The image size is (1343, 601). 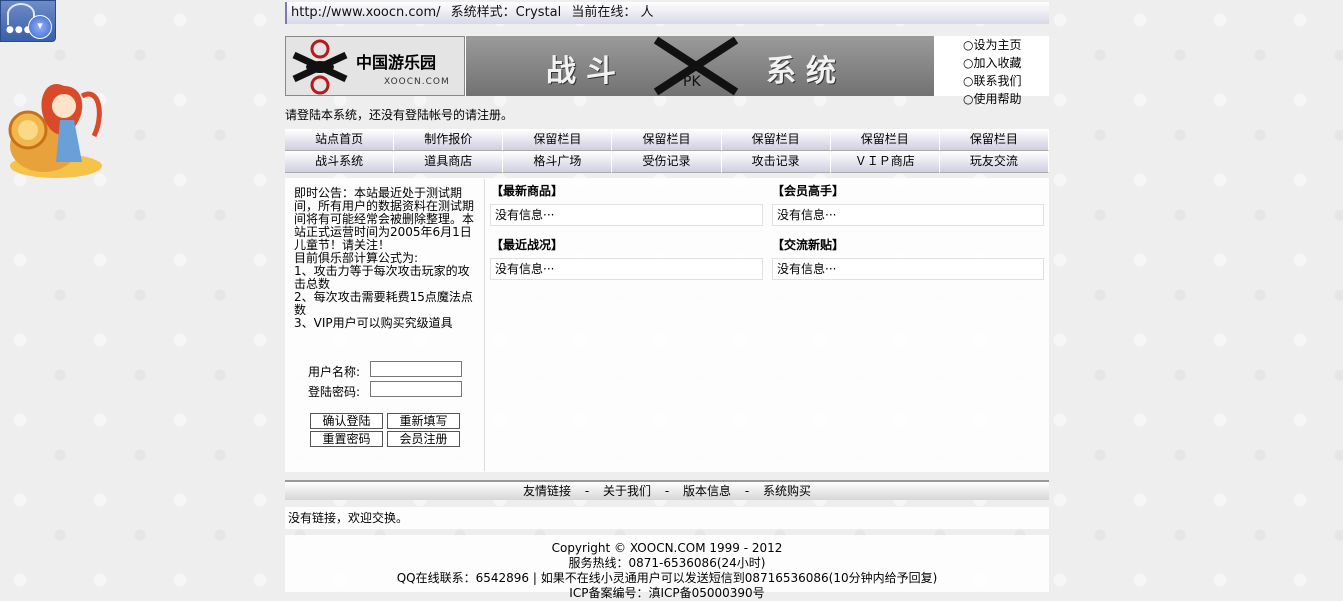 I want to click on online-count: 当前在线： 人, so click(x=612, y=12).